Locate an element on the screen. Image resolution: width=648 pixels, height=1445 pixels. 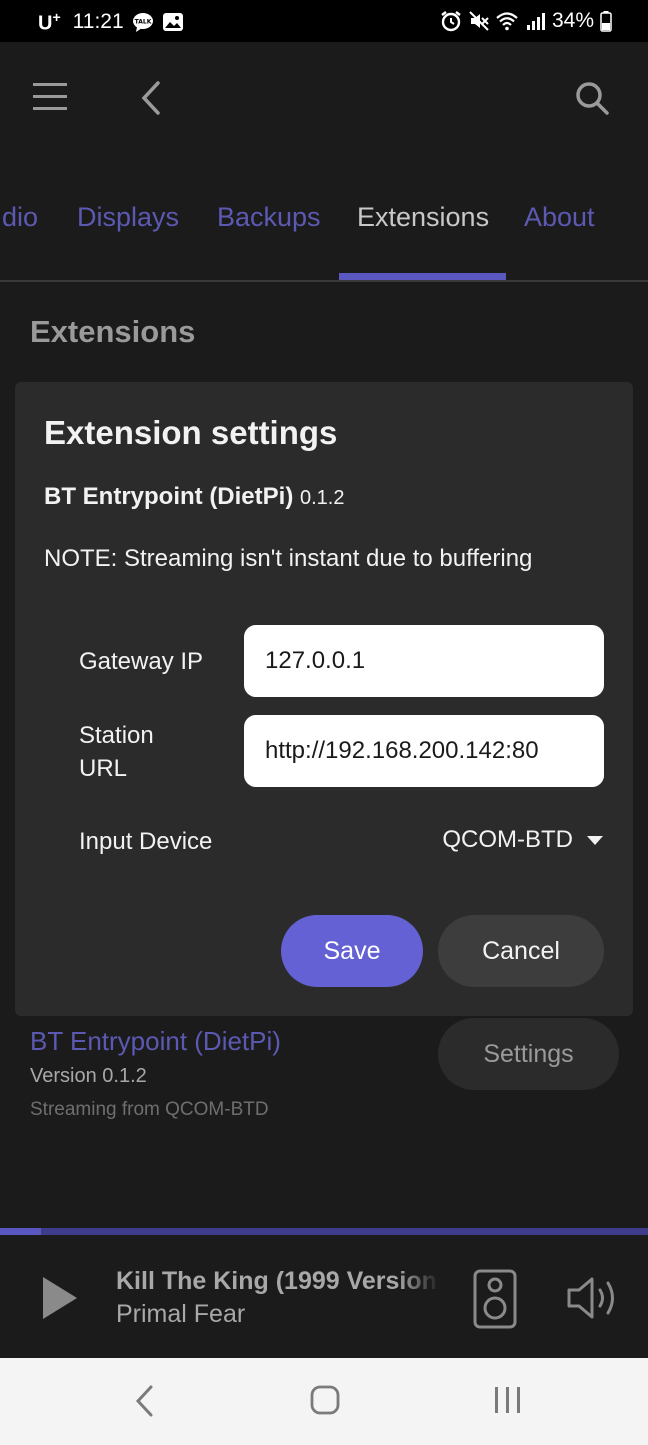
track-title-fade is located at coordinates (419, 1282).